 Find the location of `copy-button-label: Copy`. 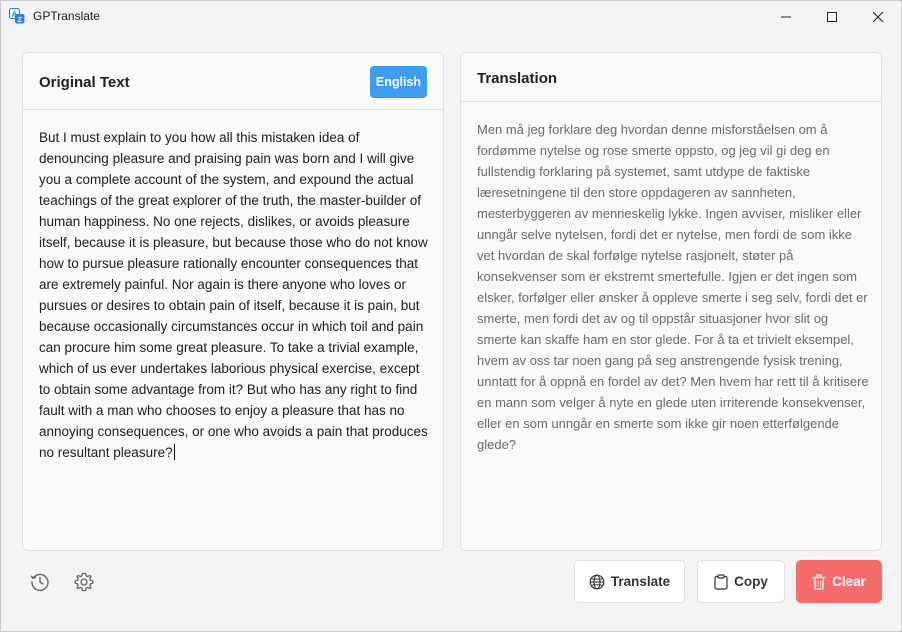

copy-button-label: Copy is located at coordinates (751, 581).